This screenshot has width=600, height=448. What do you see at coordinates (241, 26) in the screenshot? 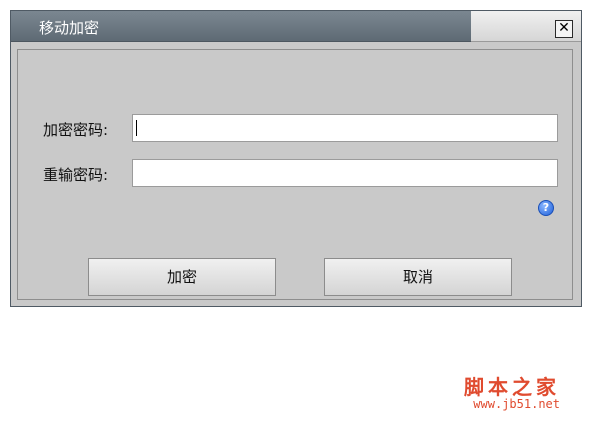
I see `dialog-titlebar: 移动加密` at bounding box center [241, 26].